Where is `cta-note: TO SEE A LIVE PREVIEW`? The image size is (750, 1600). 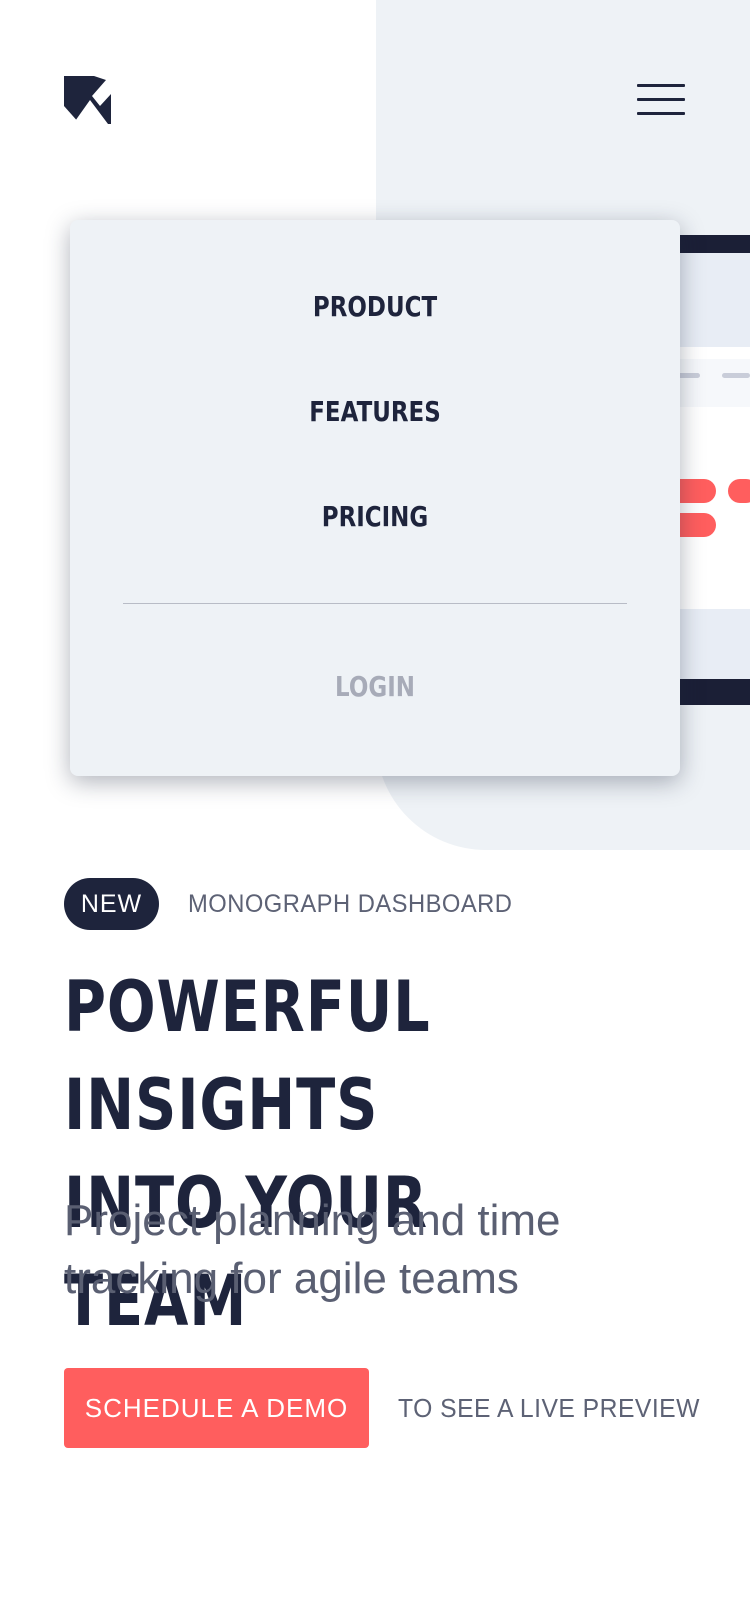 cta-note: TO SEE A LIVE PREVIEW is located at coordinates (549, 1408).